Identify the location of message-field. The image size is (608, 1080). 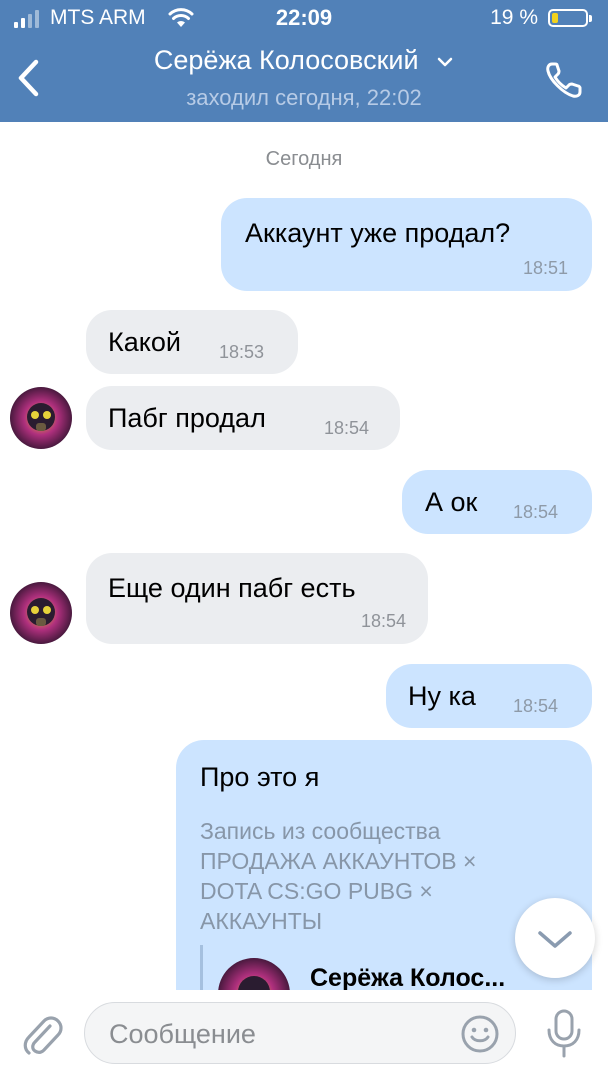
(300, 1033).